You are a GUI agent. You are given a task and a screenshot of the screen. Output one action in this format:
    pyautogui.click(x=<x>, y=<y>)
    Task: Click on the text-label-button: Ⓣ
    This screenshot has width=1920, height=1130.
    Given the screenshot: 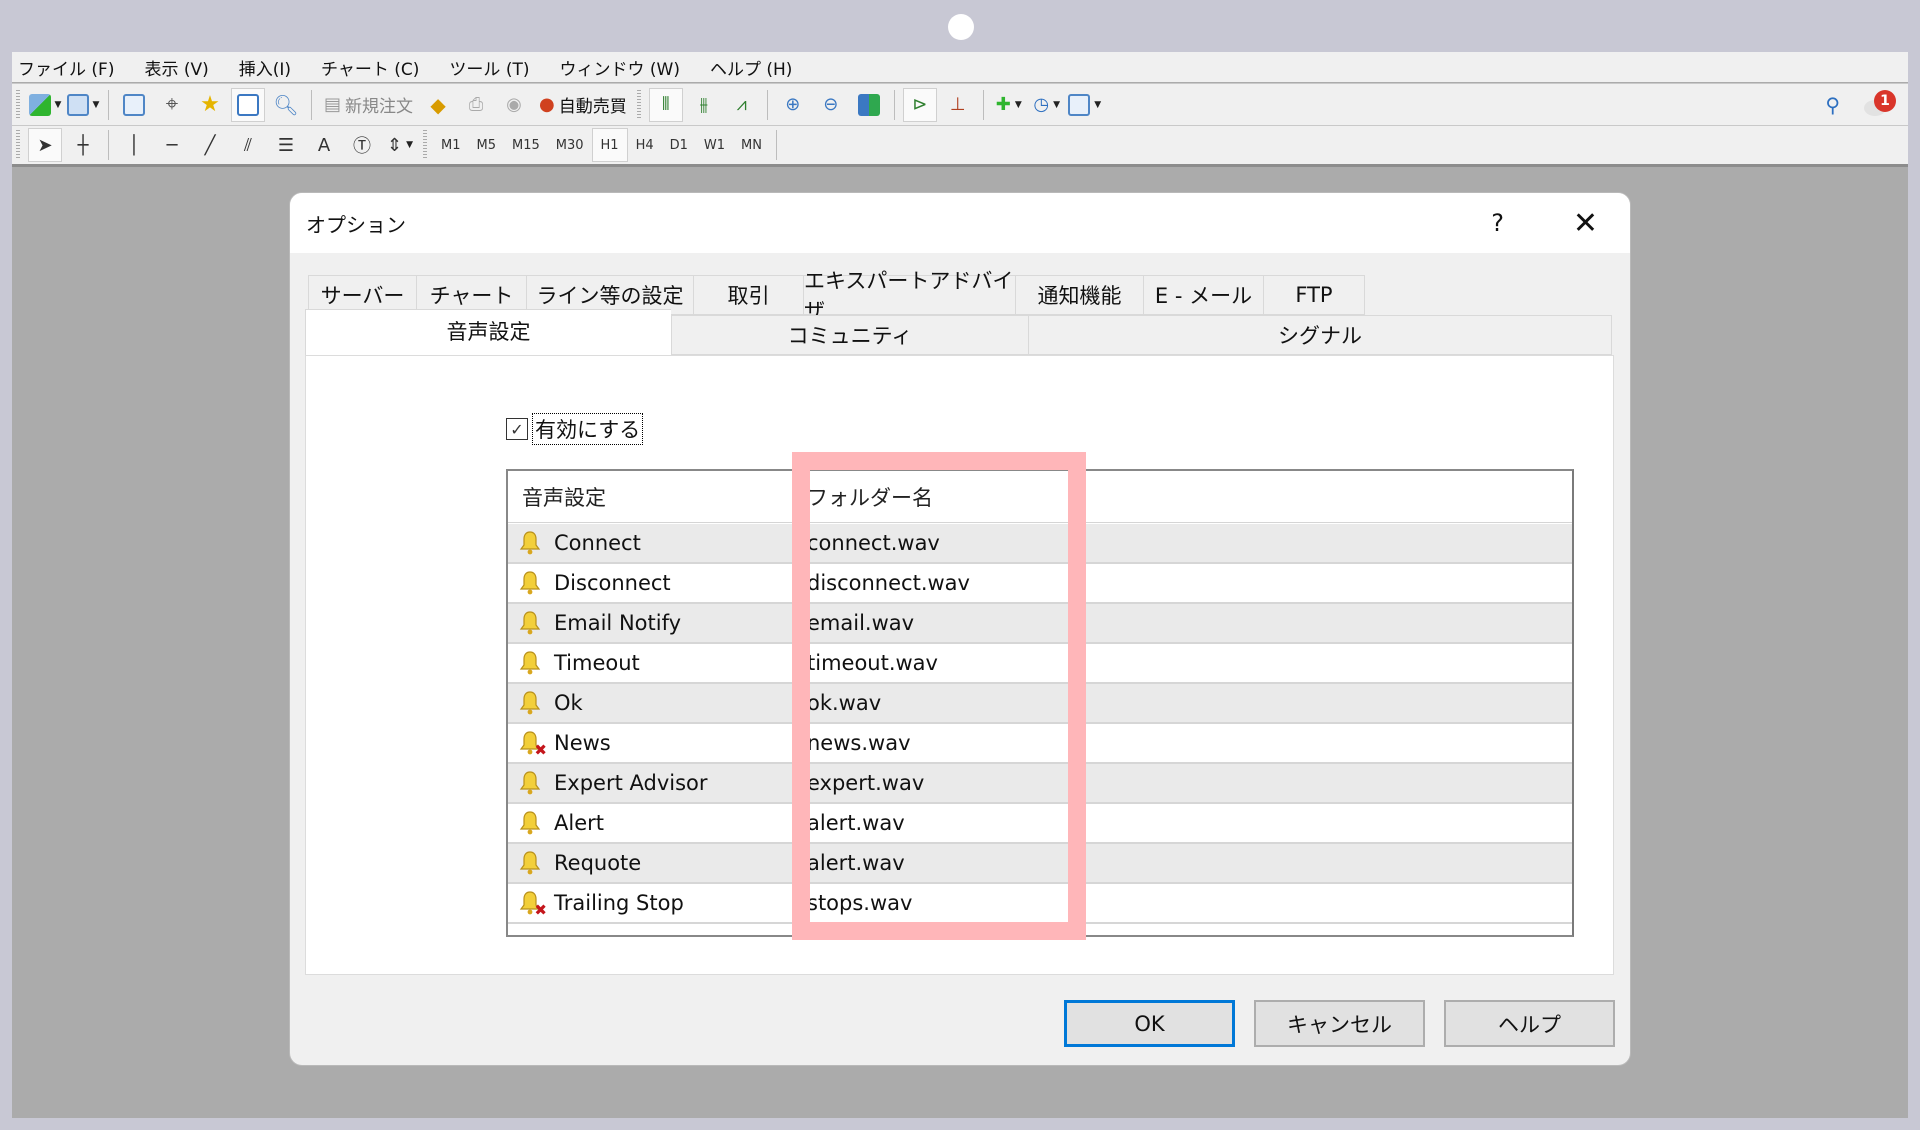 What is the action you would take?
    pyautogui.click(x=362, y=145)
    